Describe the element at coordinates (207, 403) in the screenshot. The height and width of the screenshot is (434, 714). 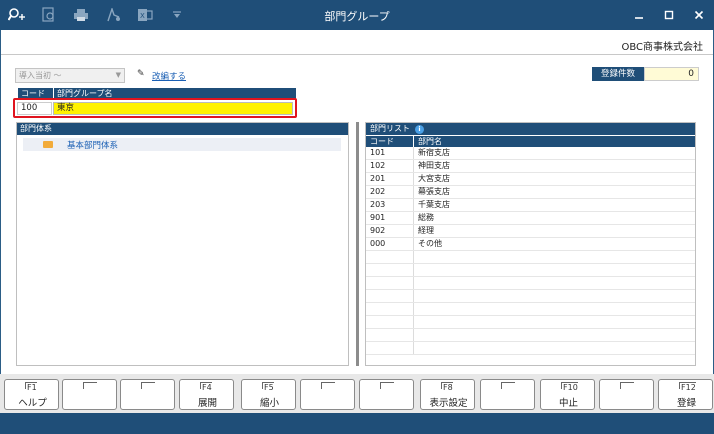
I see `fkey-label: 展開` at that location.